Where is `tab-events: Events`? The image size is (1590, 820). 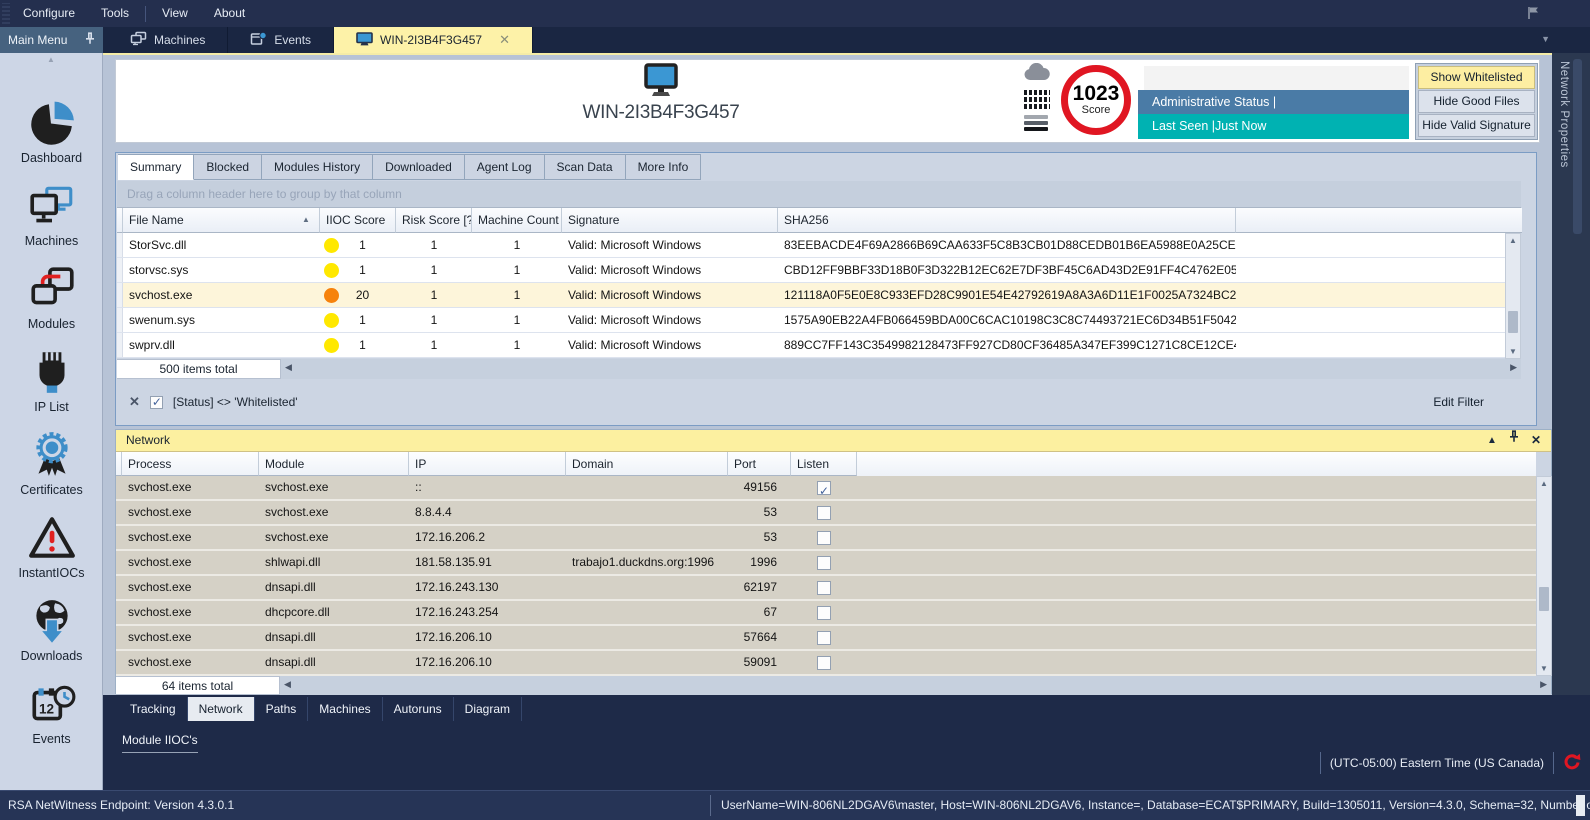
tab-events: Events is located at coordinates (281, 40).